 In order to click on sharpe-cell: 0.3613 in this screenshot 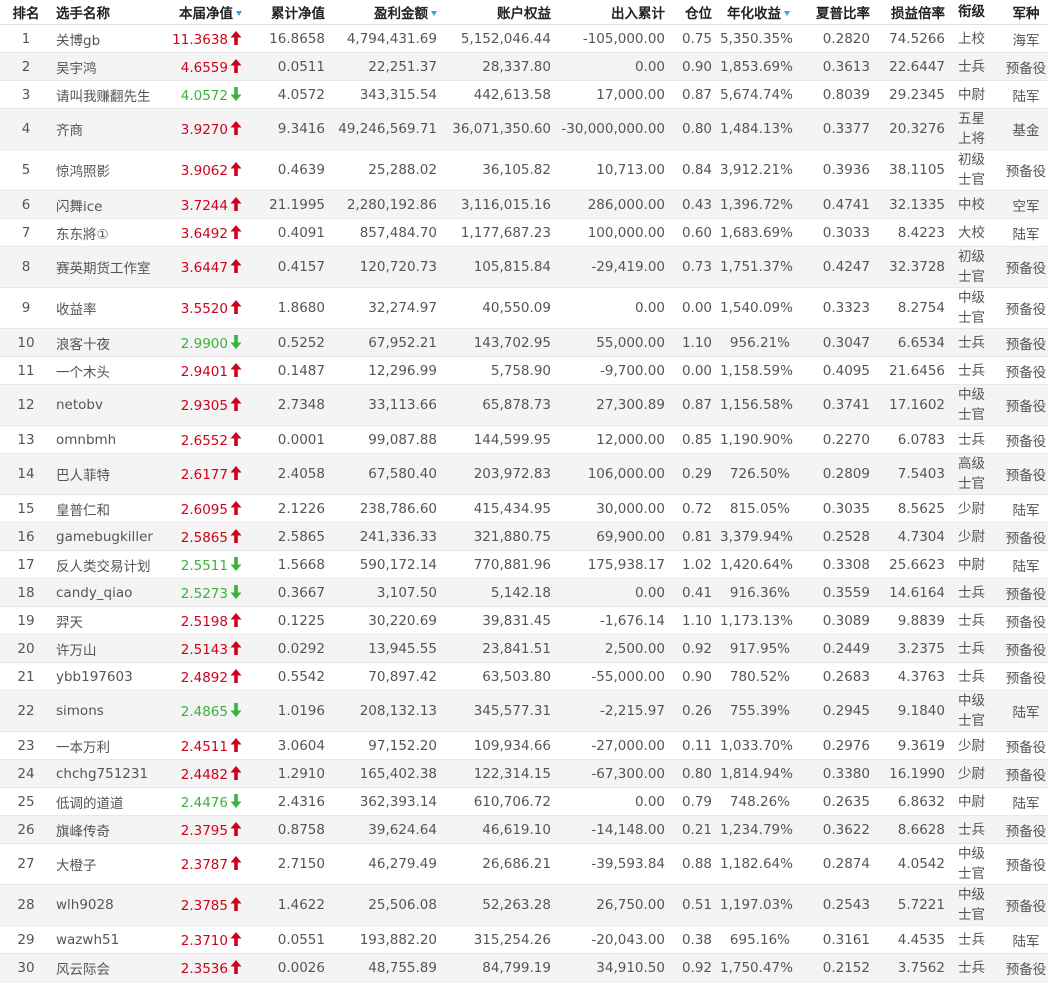, I will do `click(834, 66)`.